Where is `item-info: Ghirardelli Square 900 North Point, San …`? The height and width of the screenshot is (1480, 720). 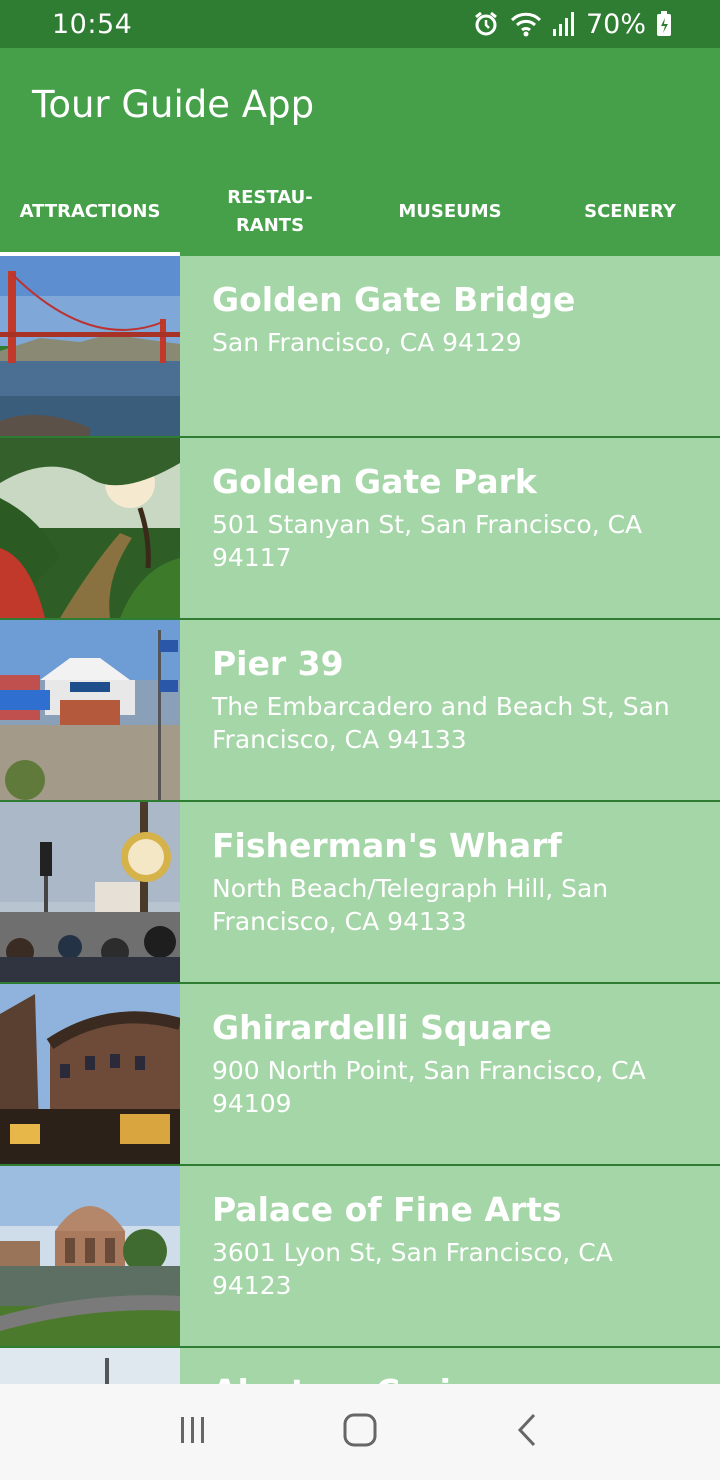 item-info: Ghirardelli Square 900 North Point, San … is located at coordinates (450, 1074).